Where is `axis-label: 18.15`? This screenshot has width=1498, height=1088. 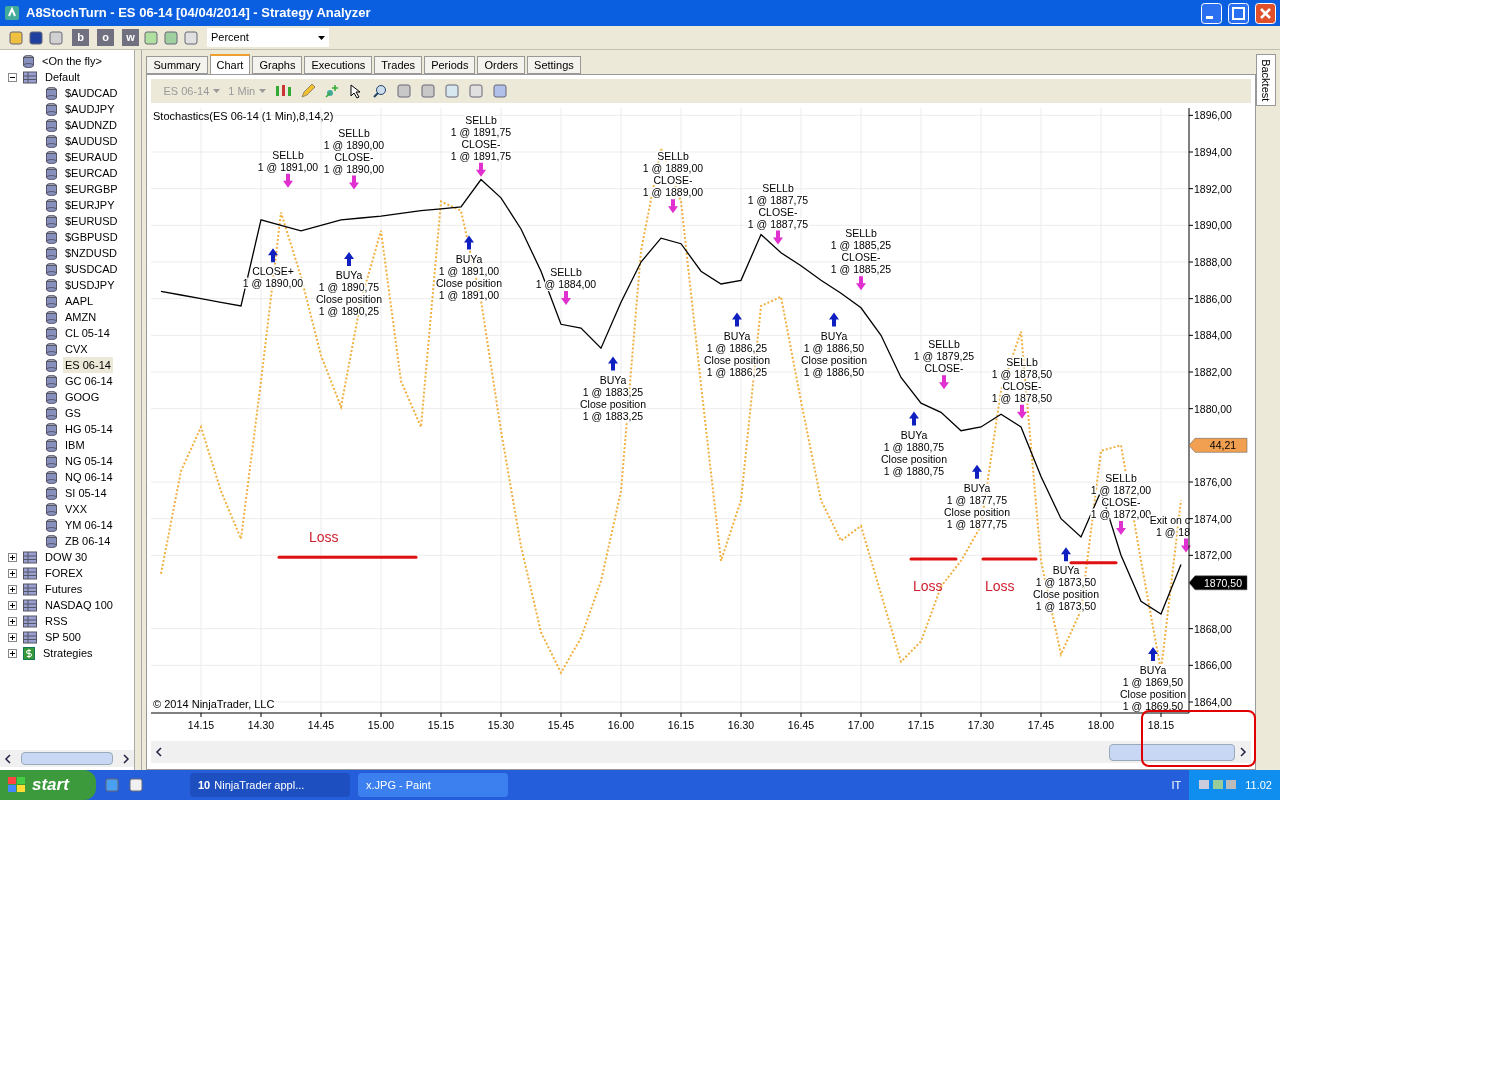
axis-label: 18.15 is located at coordinates (1161, 725).